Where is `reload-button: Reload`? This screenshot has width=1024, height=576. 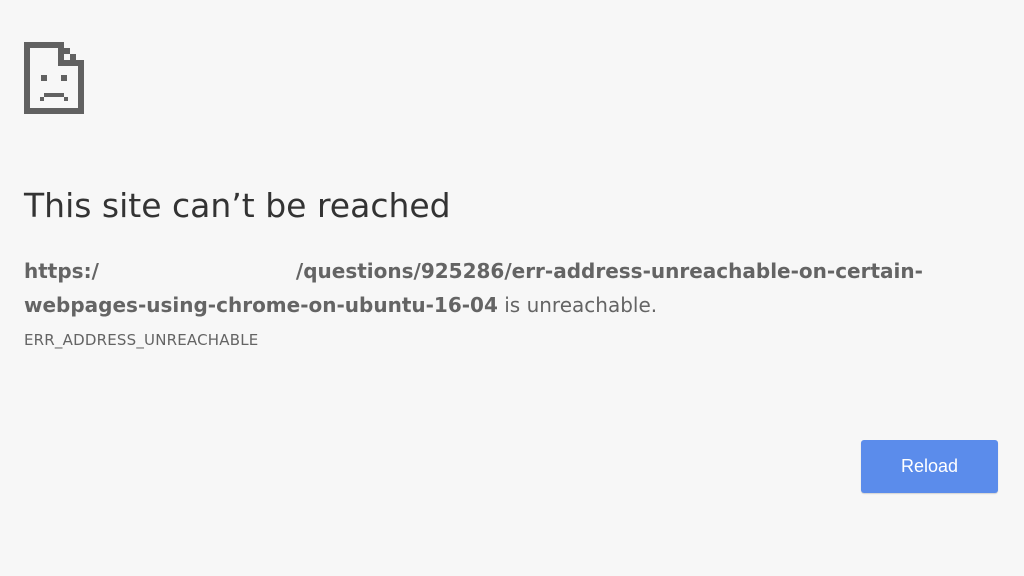
reload-button: Reload is located at coordinates (929, 466).